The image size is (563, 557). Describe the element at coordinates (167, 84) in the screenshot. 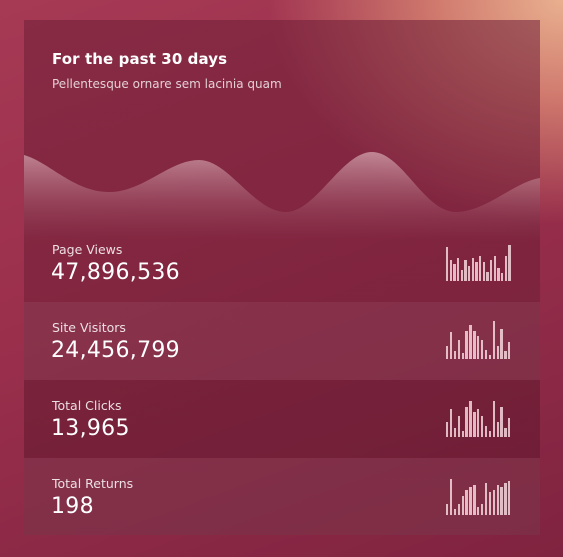

I see `card-subtitle: Pellentesque ornare sem lacinia quam` at that location.